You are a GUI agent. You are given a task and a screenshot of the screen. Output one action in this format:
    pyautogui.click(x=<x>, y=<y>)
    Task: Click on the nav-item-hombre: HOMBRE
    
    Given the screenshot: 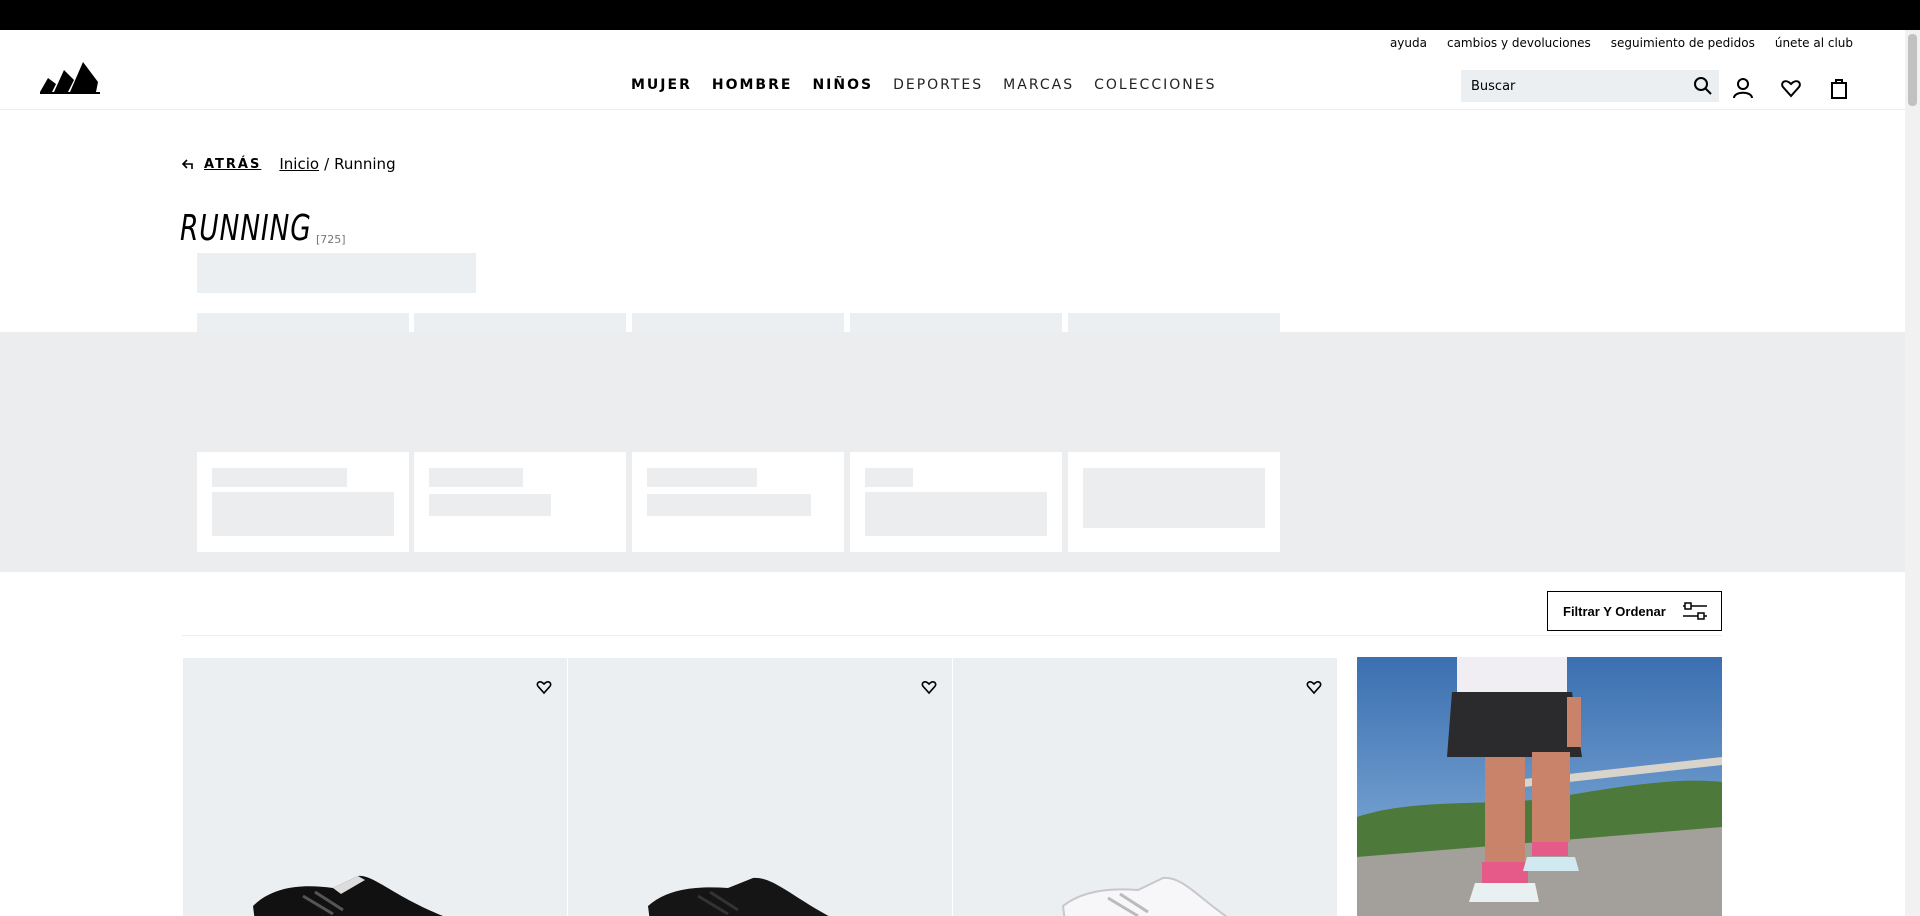 What is the action you would take?
    pyautogui.click(x=752, y=85)
    